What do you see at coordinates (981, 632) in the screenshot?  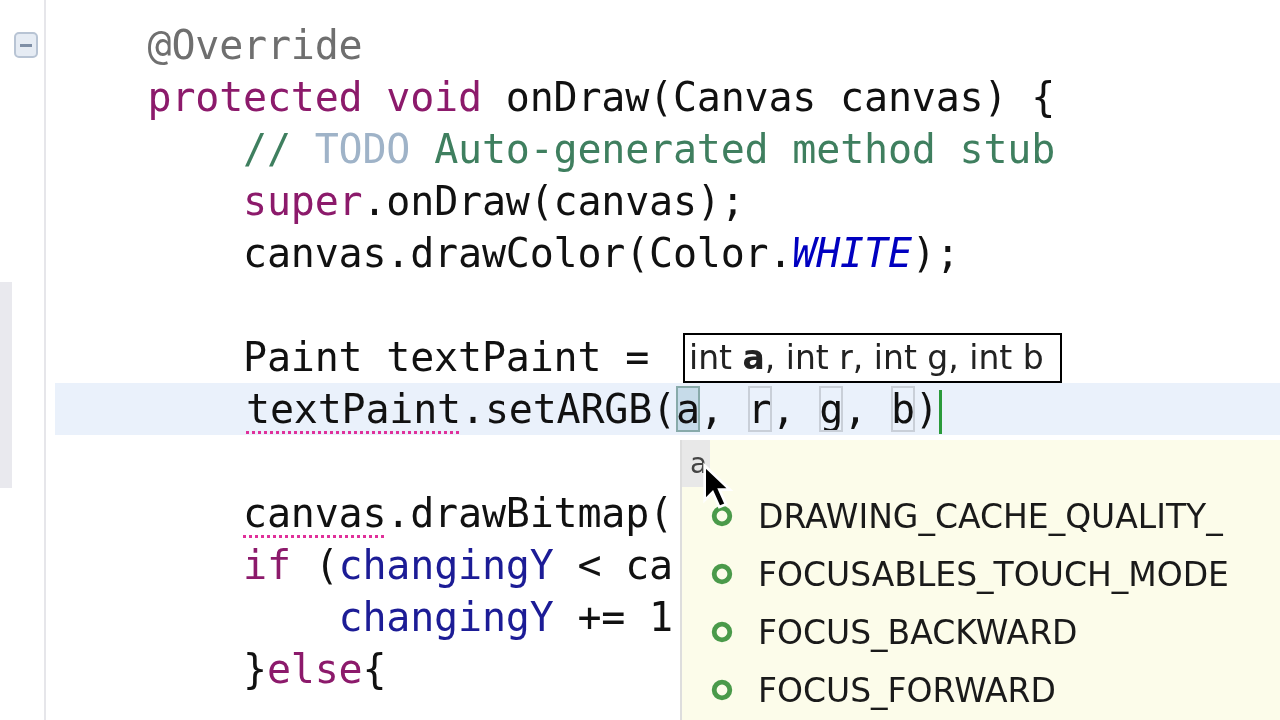 I see `completion-item: FOCUS_BACKWARD` at bounding box center [981, 632].